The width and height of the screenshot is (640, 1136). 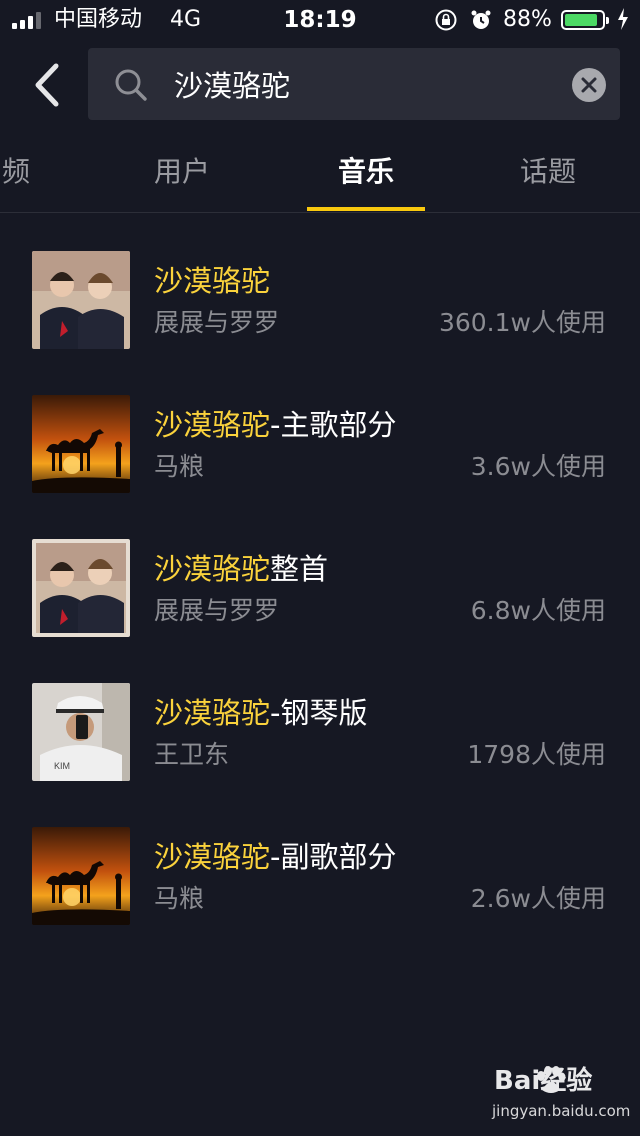 What do you see at coordinates (320, 589) in the screenshot?
I see `music-result-item: 沙漠骆驼整首 展展与罗罗 6.8w人使用` at bounding box center [320, 589].